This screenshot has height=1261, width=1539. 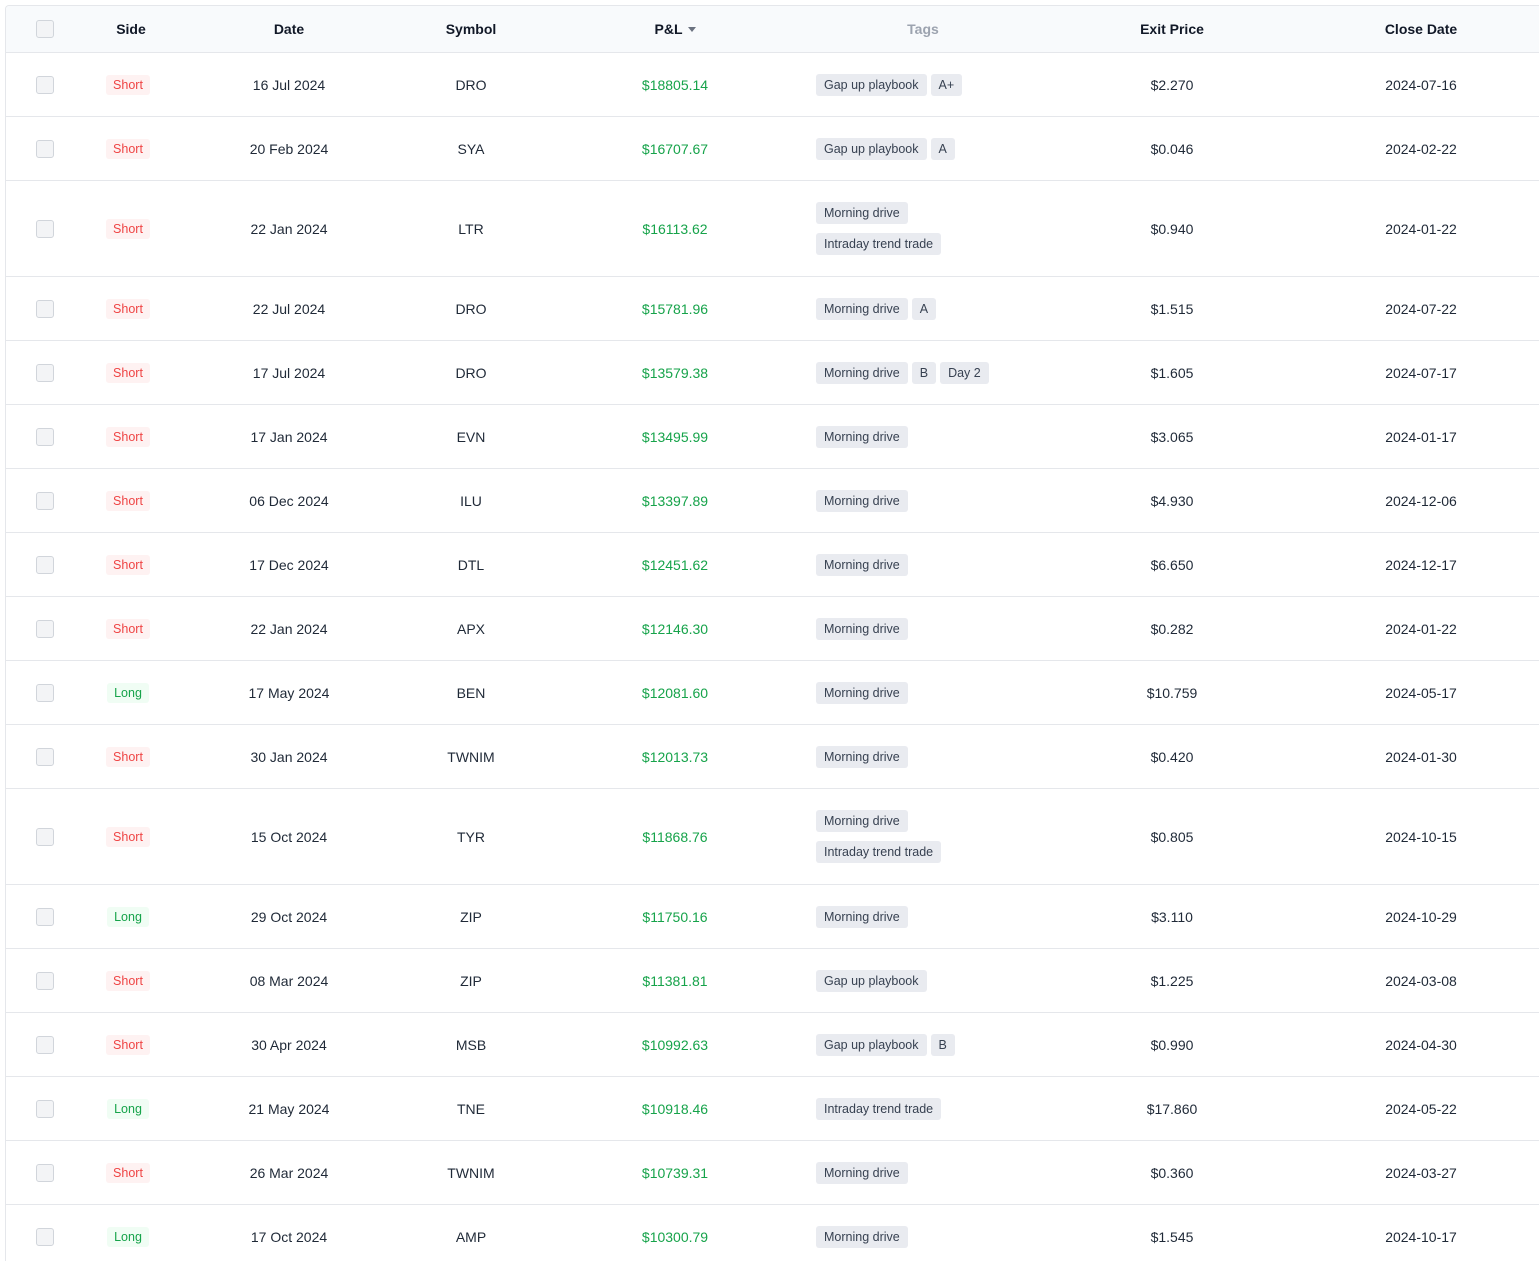 What do you see at coordinates (964, 372) in the screenshot?
I see `tag-chip: Day 2` at bounding box center [964, 372].